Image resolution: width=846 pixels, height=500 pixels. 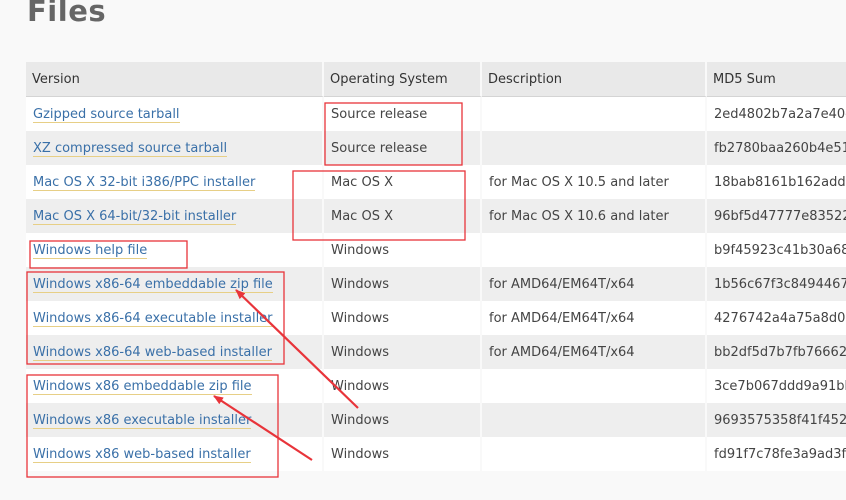 I want to click on download-link-windows-help: Windows help file, so click(x=90, y=250).